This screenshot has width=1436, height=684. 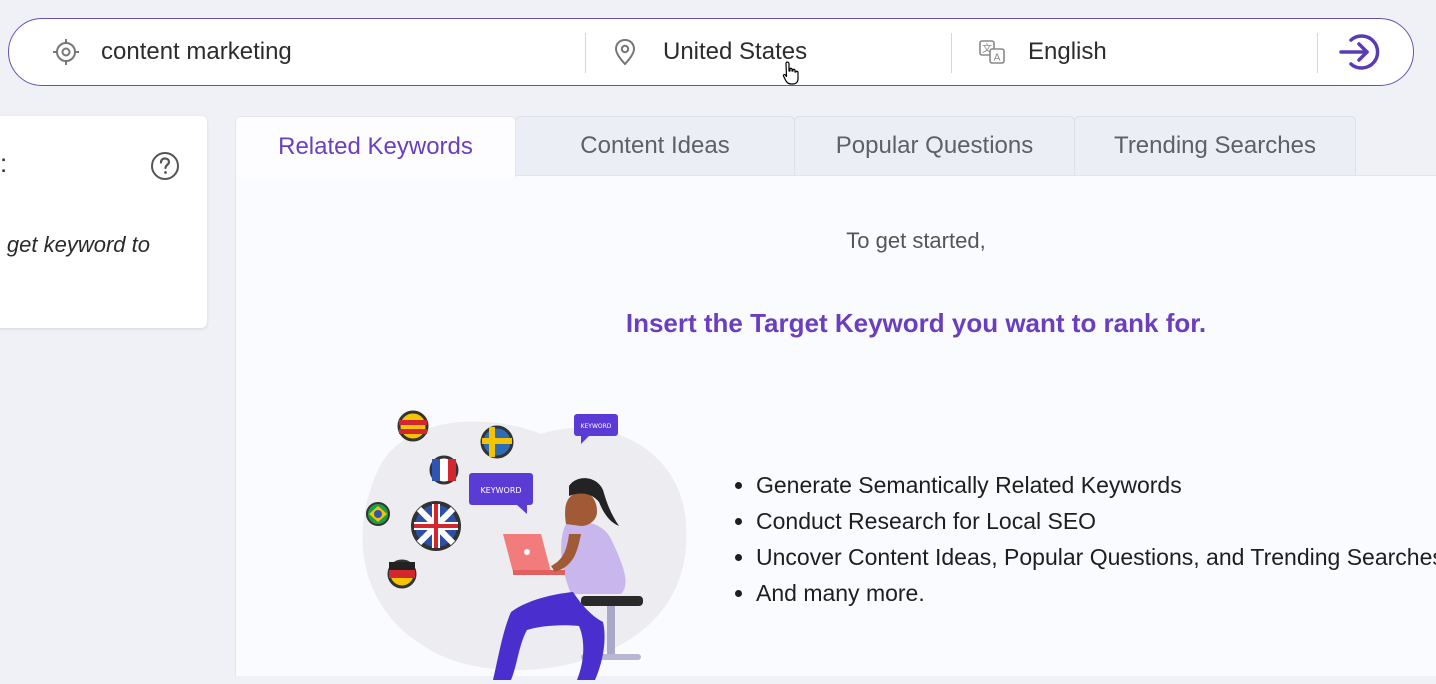 I want to click on tab-trending-searches: Trending Searches, so click(x=1215, y=145).